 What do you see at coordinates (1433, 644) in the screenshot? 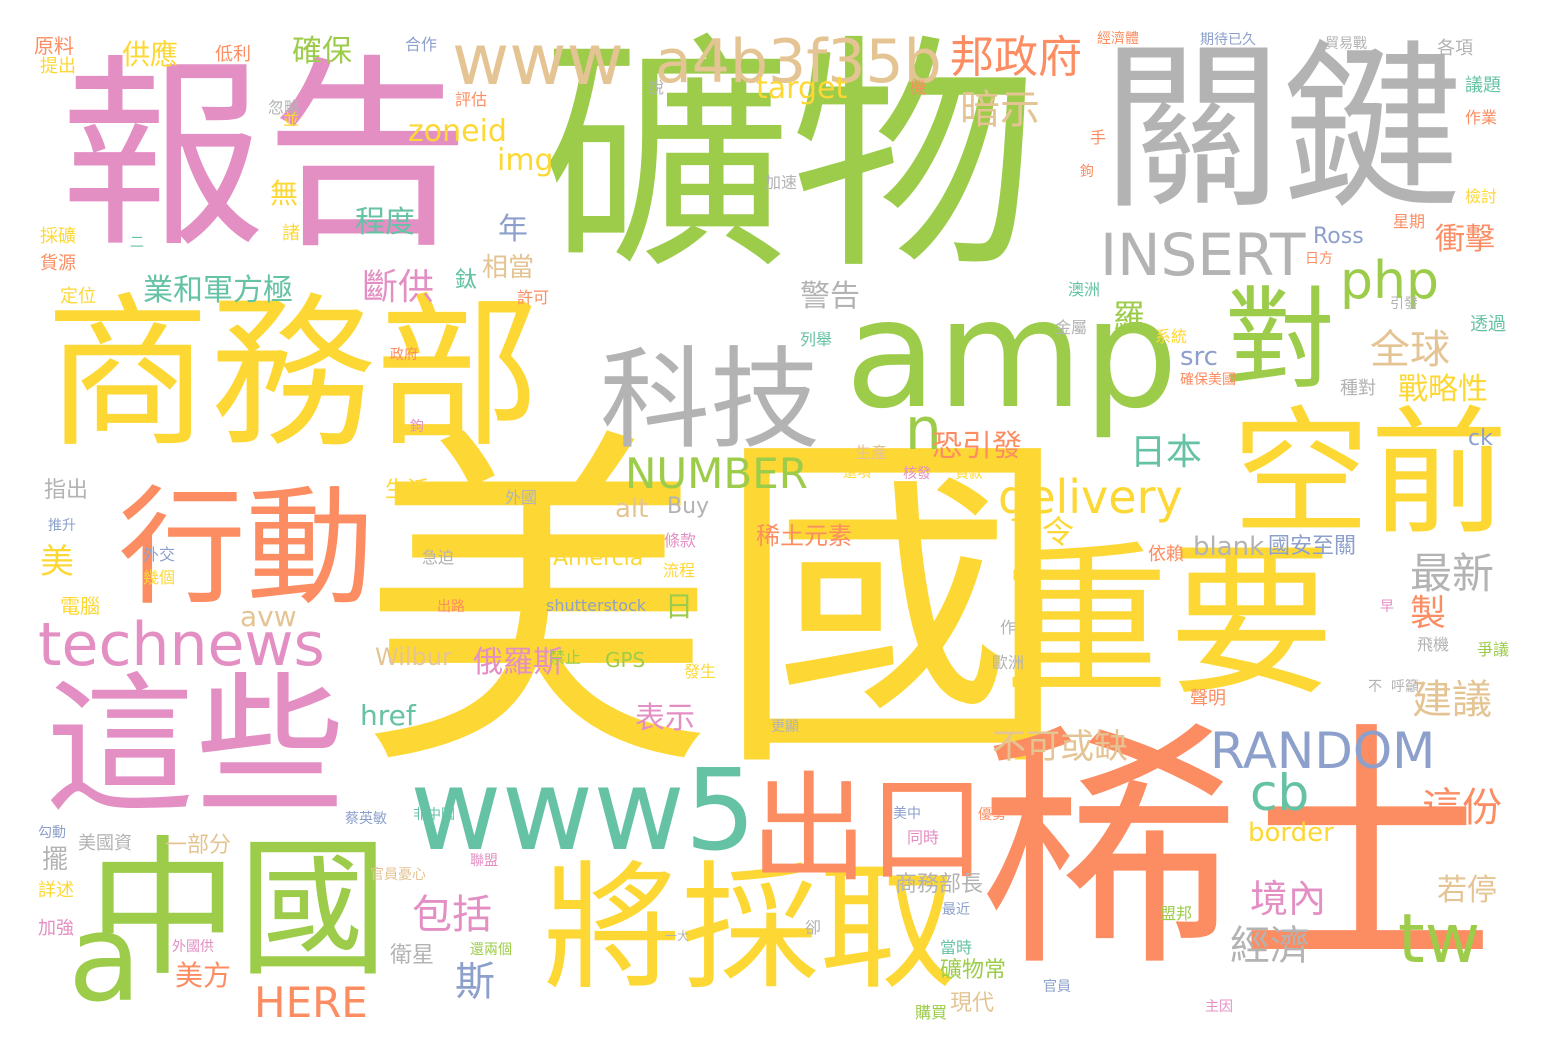
I see `word: 飛機` at bounding box center [1433, 644].